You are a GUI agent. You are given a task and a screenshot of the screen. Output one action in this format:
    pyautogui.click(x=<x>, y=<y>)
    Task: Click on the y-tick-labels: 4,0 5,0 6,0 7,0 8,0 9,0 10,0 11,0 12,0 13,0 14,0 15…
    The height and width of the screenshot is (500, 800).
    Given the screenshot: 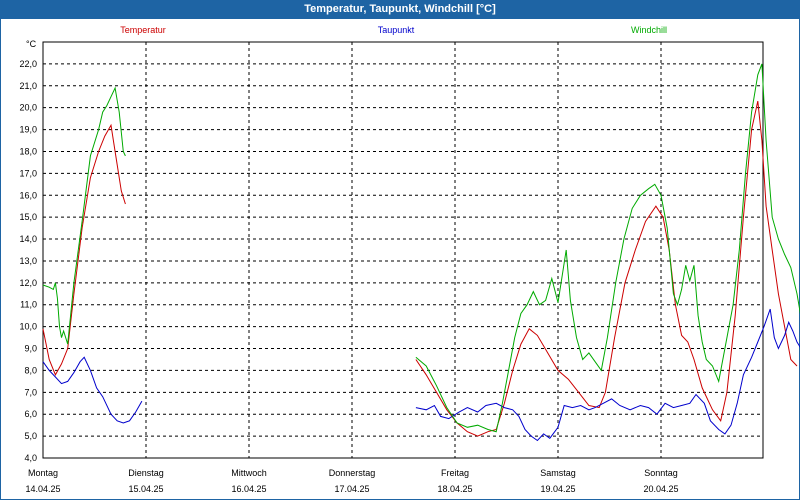 What is the action you would take?
    pyautogui.click(x=28, y=261)
    